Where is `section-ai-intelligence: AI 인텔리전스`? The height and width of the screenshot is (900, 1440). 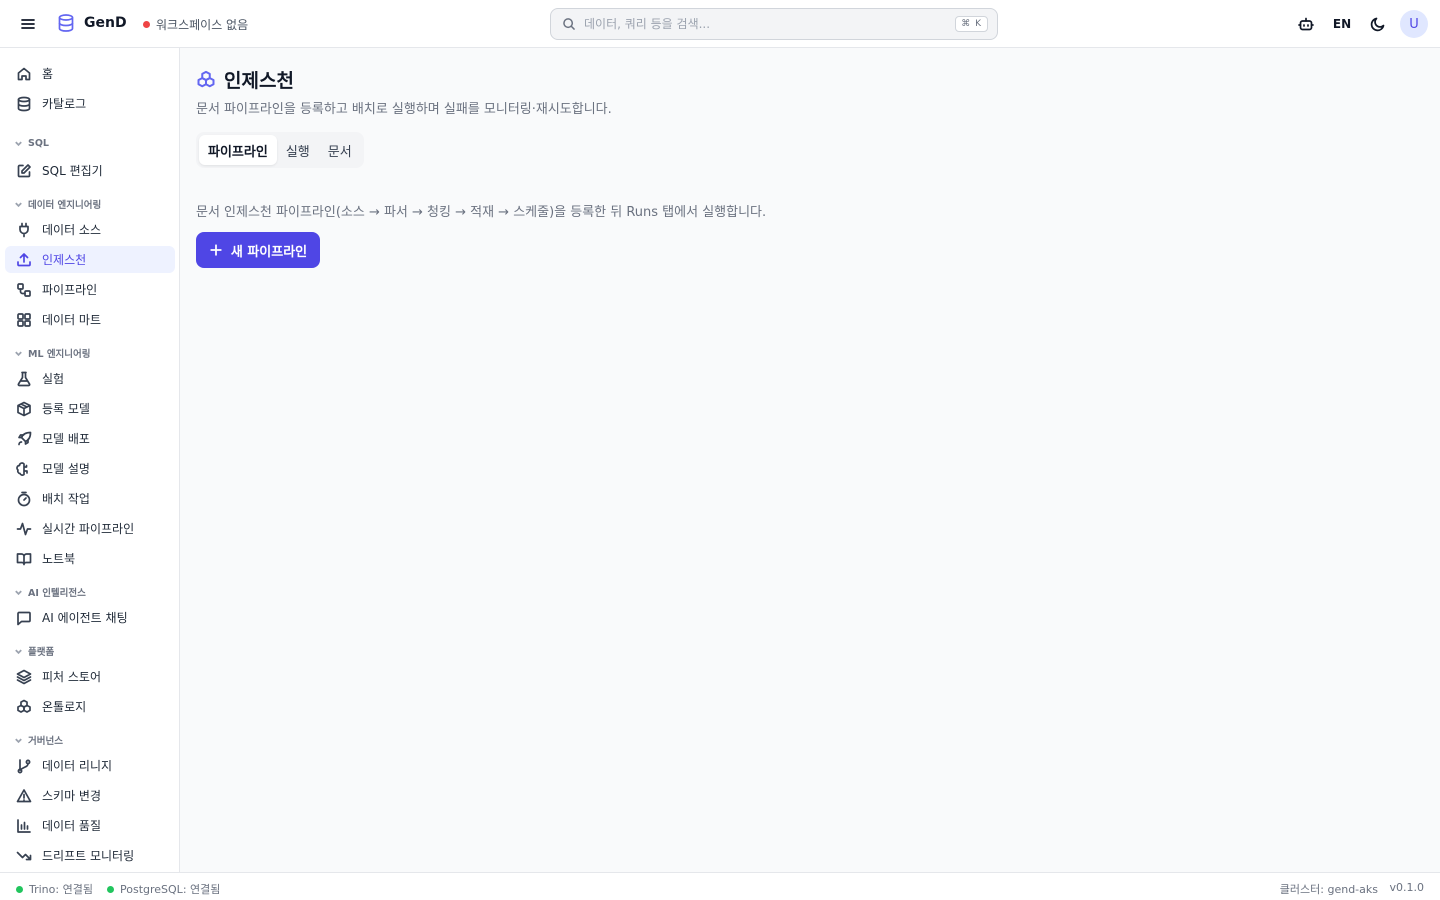
section-ai-intelligence: AI 인텔리전스 is located at coordinates (50, 592).